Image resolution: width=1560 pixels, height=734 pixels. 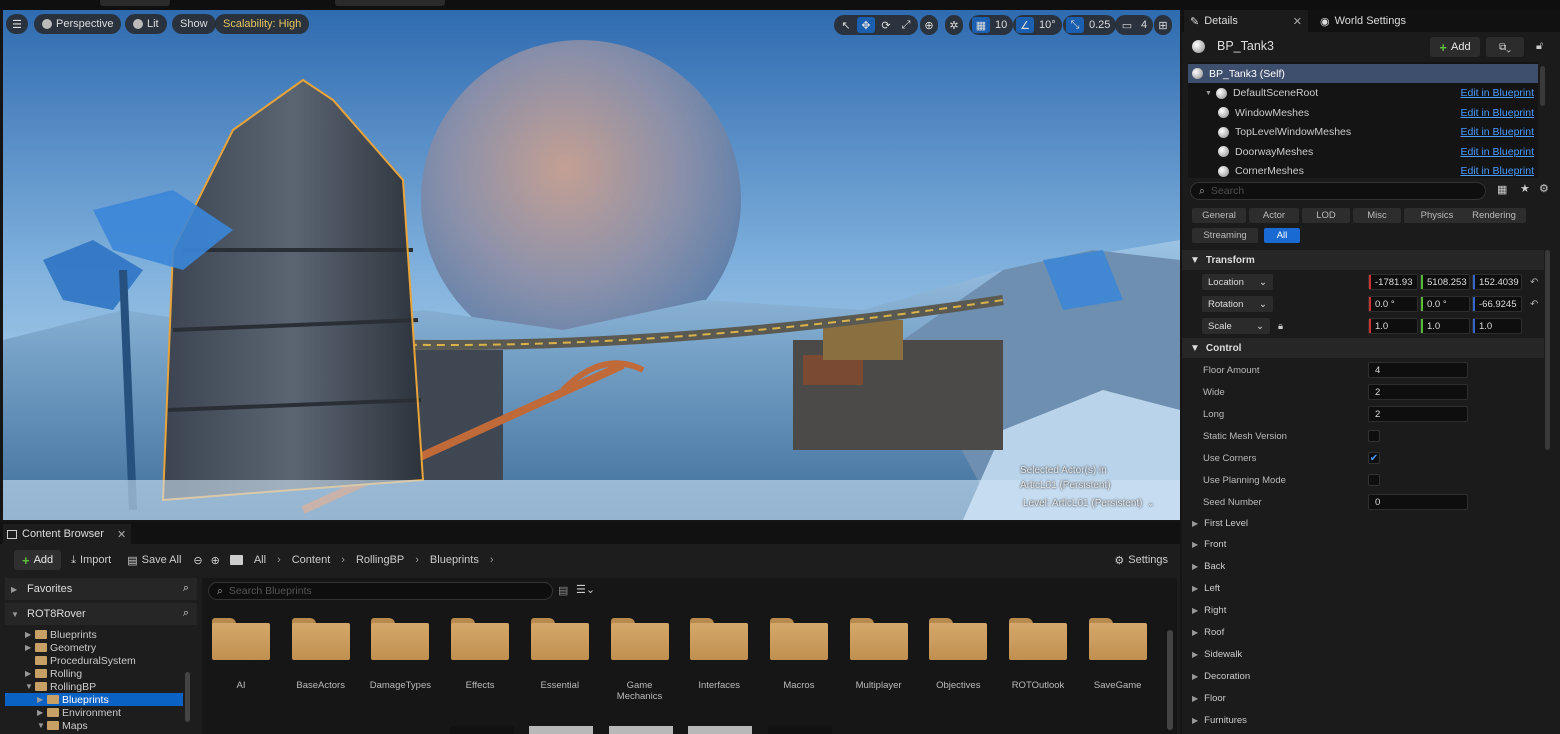 What do you see at coordinates (1393, 304) in the screenshot?
I see `rotation-x-field: 0.0 °` at bounding box center [1393, 304].